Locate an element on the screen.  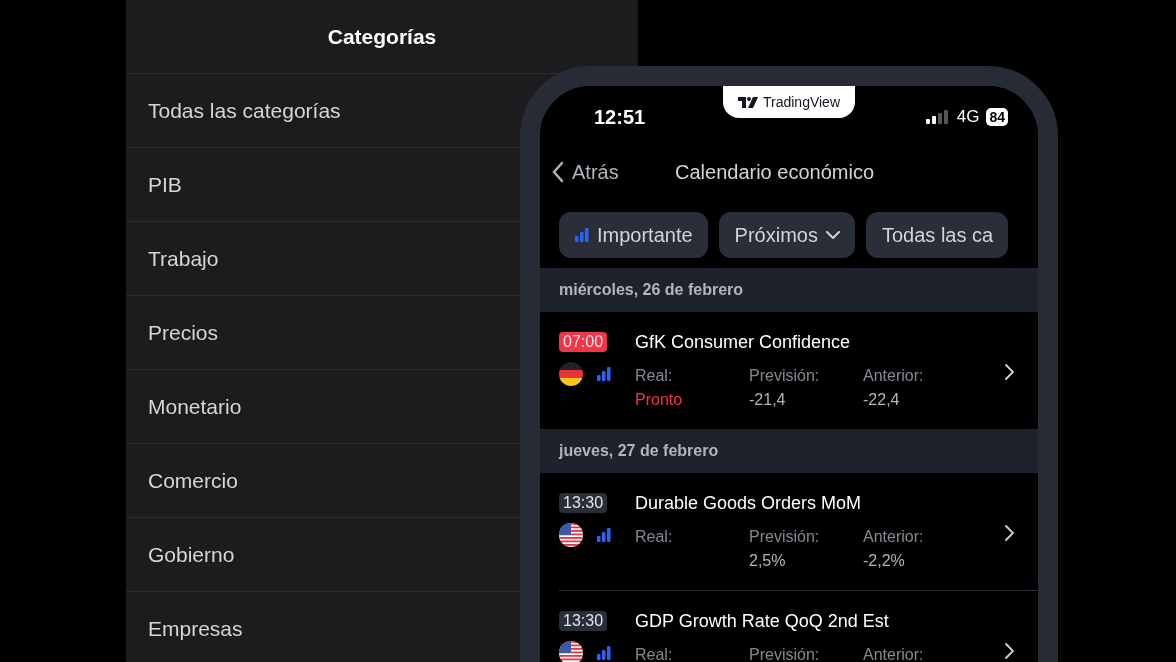
event-row: 13:30 Durable Goods Orders MoM Real: Previsión: 2,5% Anterior: -2,2% is located at coordinates (789, 531).